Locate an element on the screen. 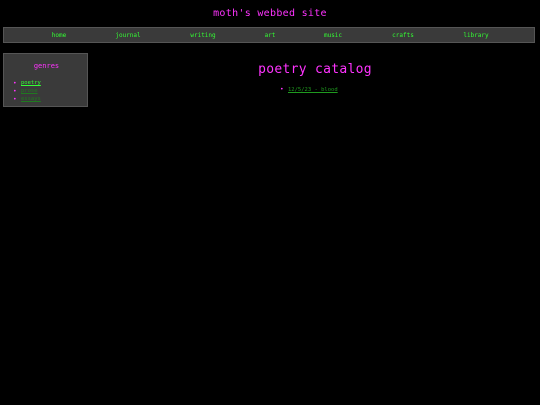  nav-home-link: home is located at coordinates (59, 35).